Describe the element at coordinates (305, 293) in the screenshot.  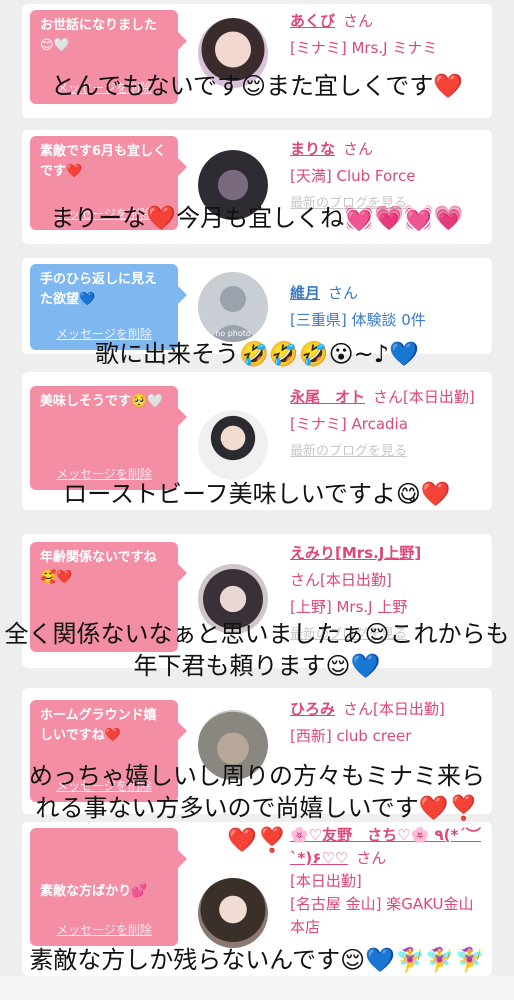
I see `cast-name-link: 維月` at that location.